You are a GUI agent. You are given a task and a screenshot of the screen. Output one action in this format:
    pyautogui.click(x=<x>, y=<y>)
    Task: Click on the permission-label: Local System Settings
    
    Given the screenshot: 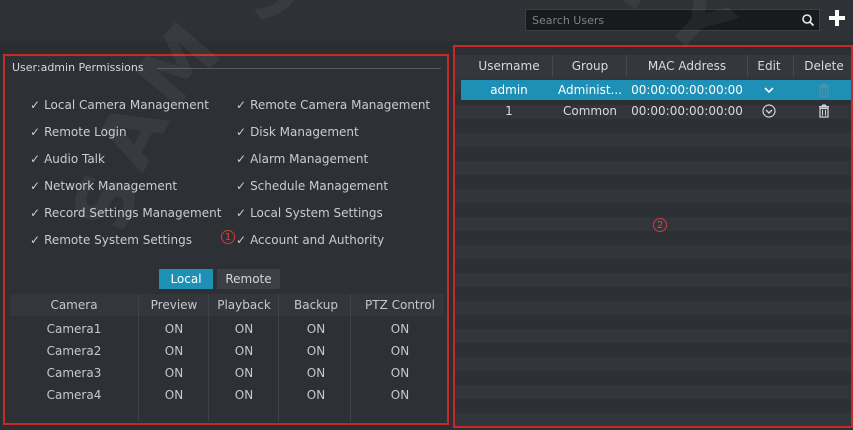 What is the action you would take?
    pyautogui.click(x=316, y=213)
    